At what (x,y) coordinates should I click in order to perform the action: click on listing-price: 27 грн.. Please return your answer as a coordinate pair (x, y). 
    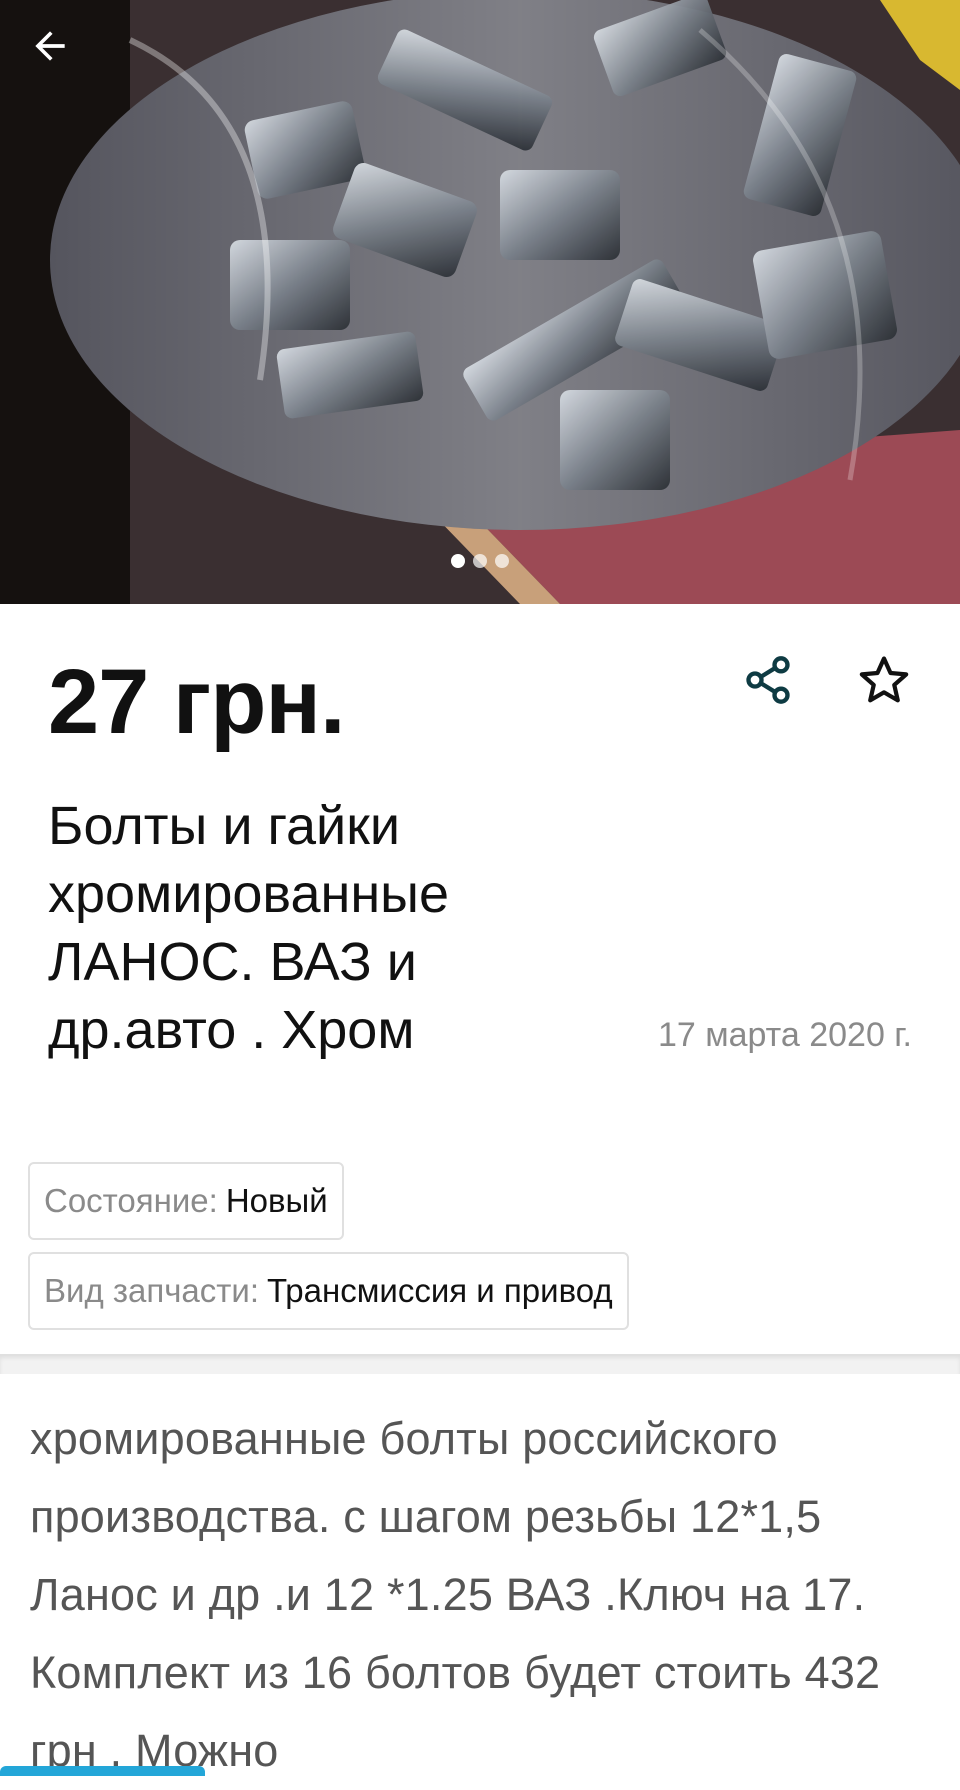
    Looking at the image, I should click on (197, 702).